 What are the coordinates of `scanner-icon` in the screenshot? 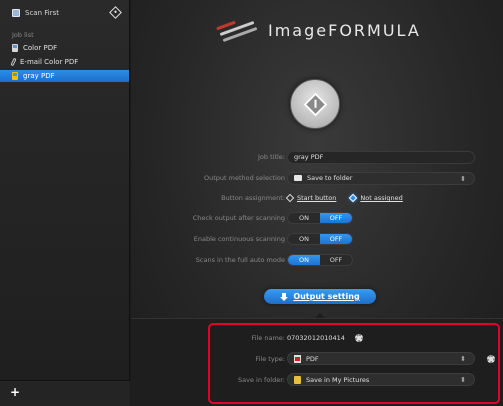 It's located at (16, 13).